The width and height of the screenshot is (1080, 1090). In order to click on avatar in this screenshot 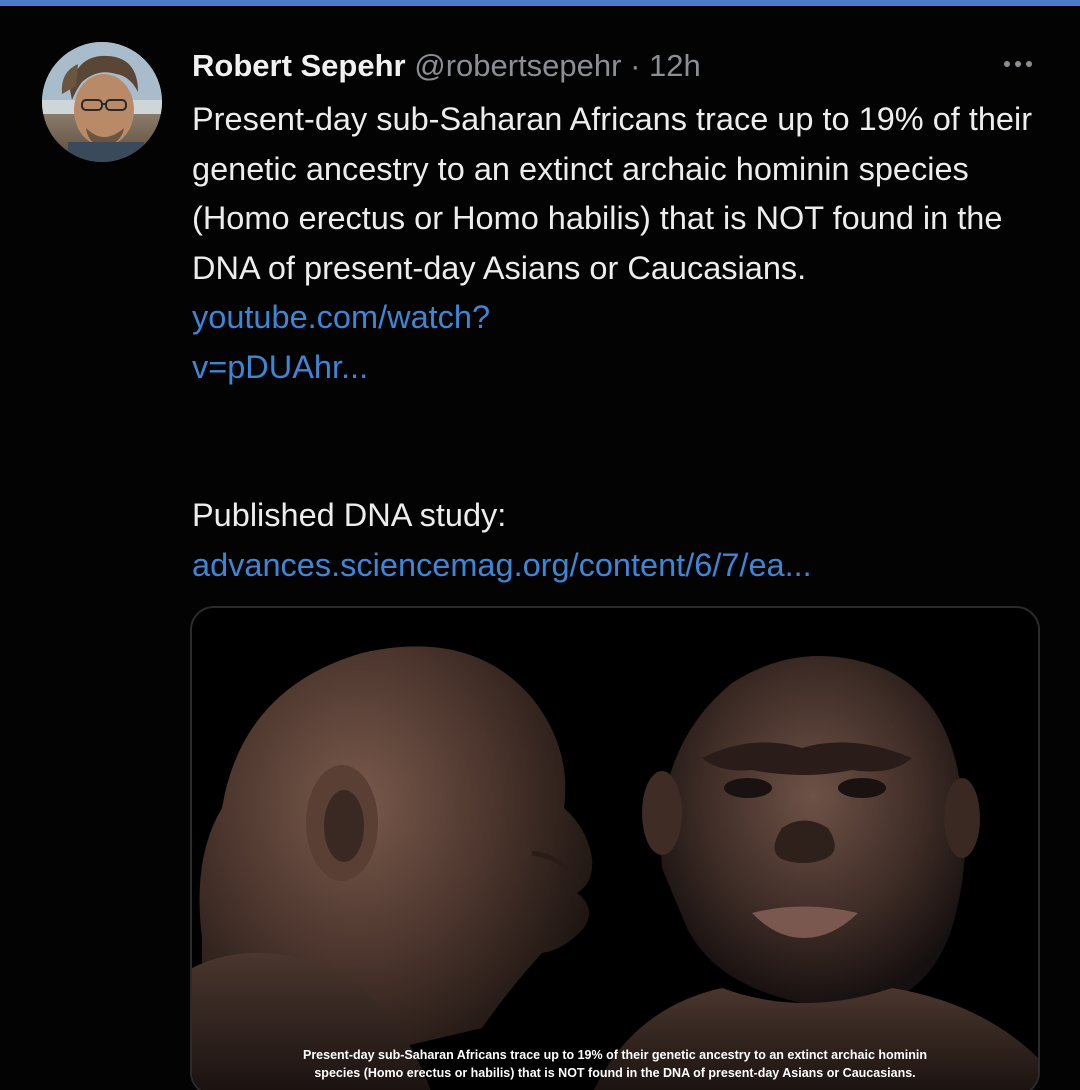, I will do `click(102, 102)`.